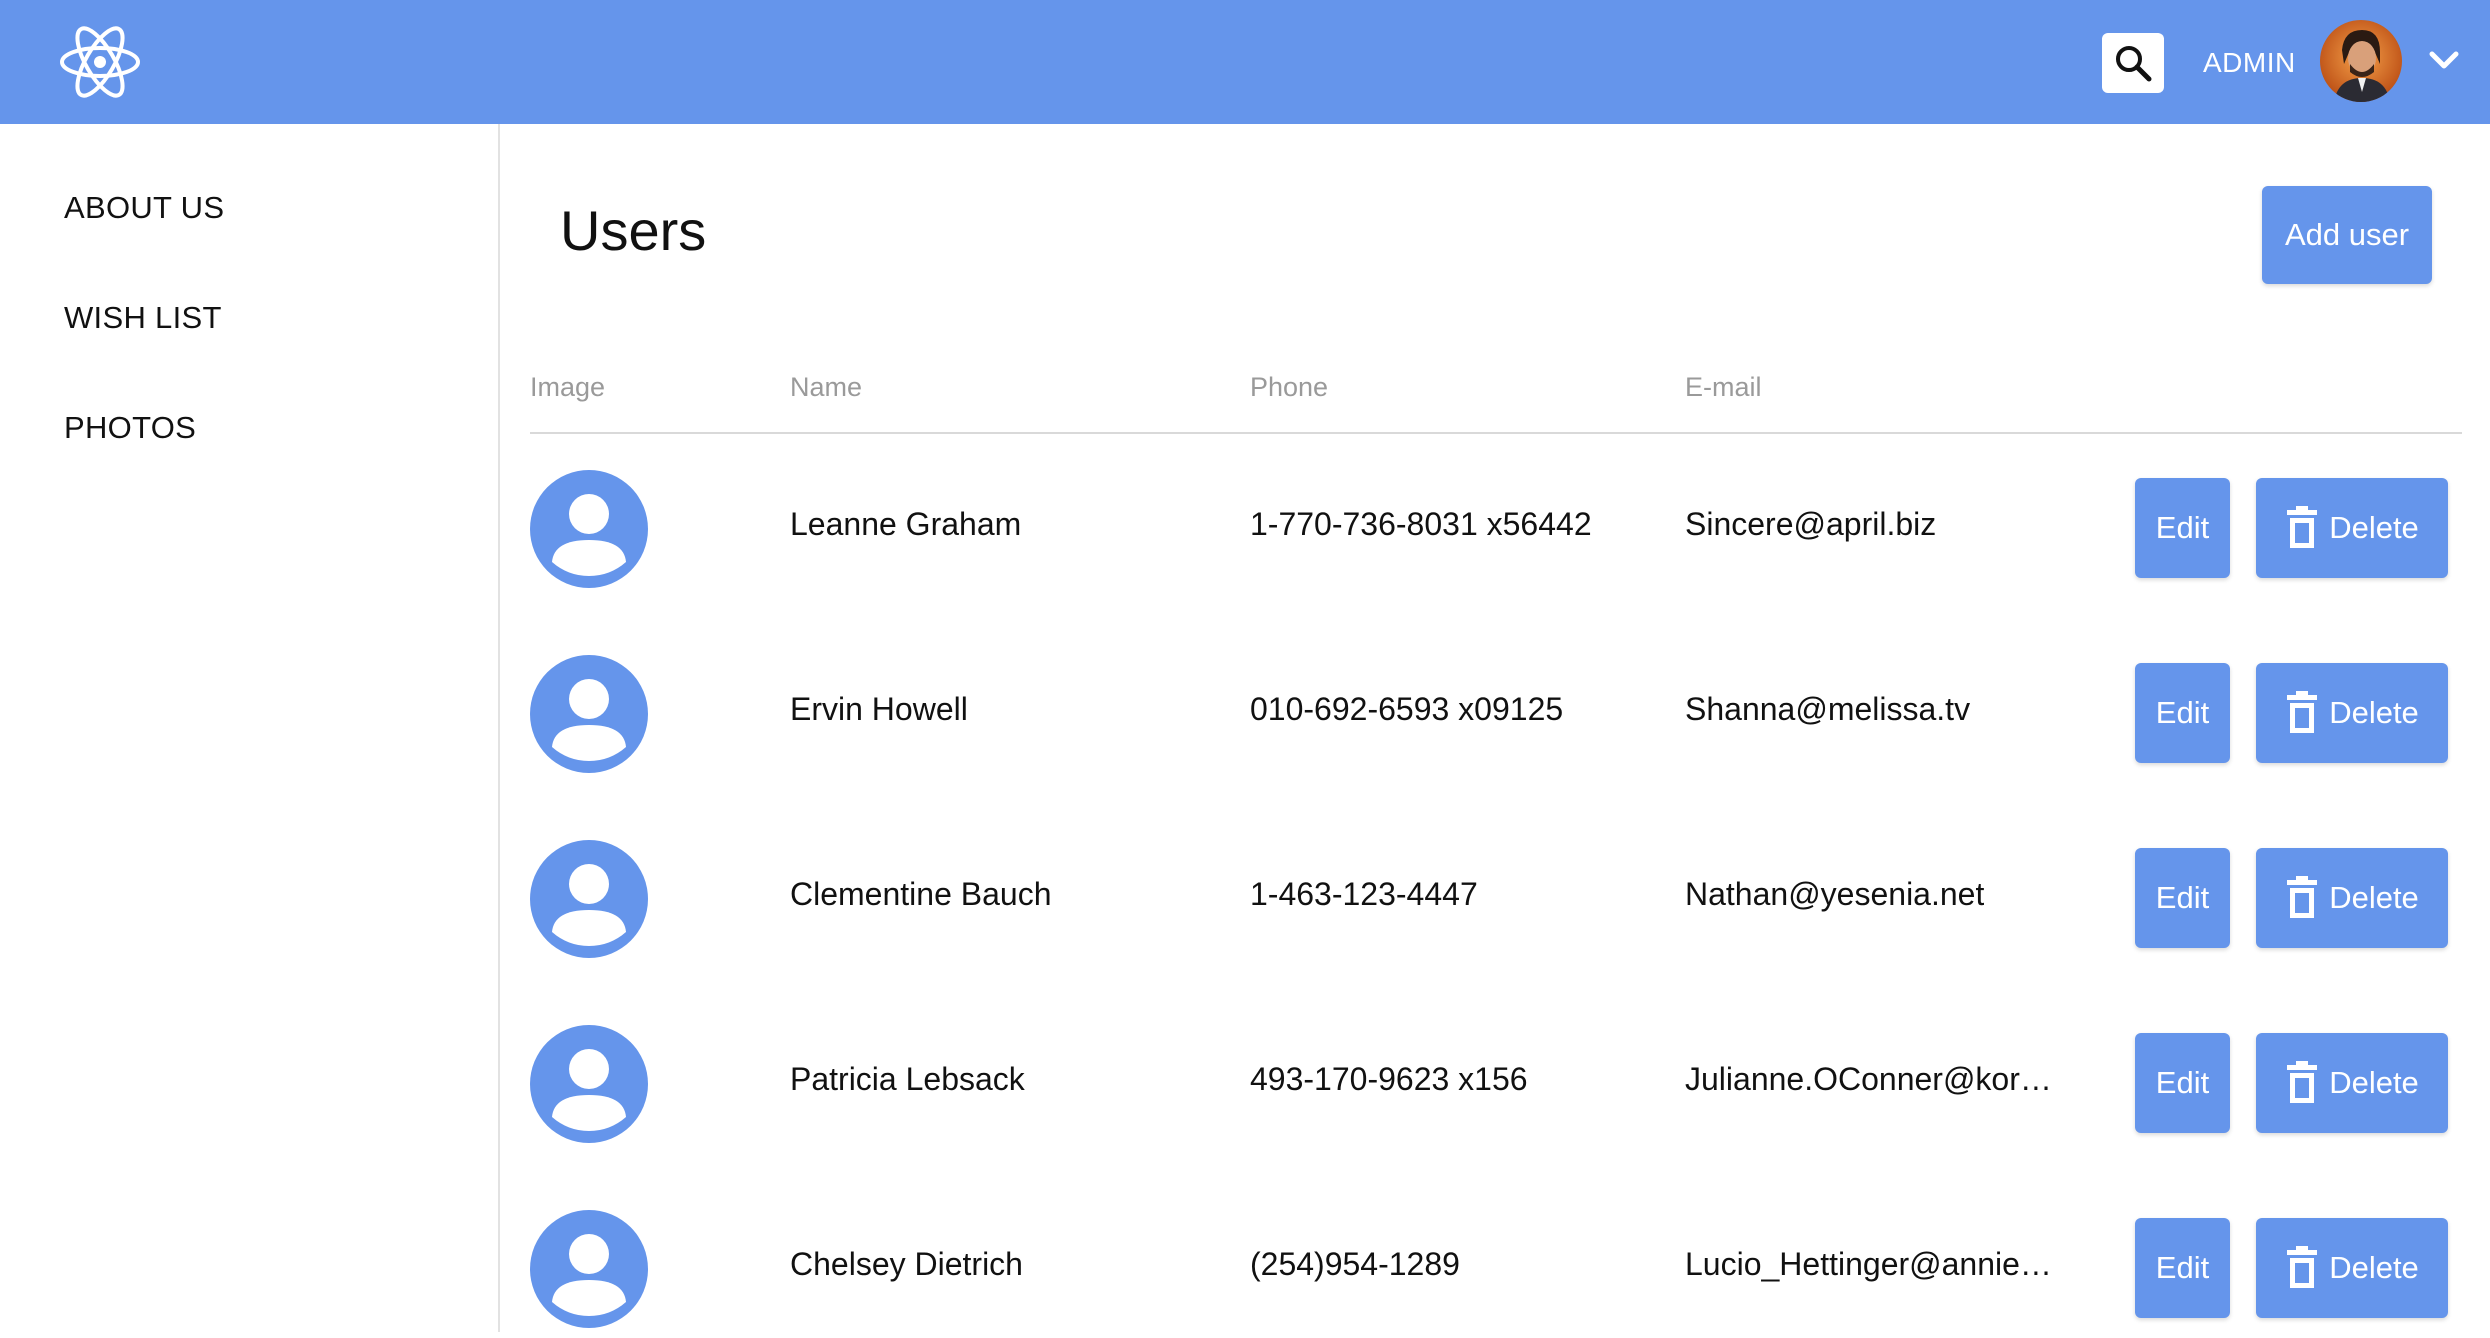  Describe the element at coordinates (2249, 63) in the screenshot. I see `user-name-label: ADMIN` at that location.